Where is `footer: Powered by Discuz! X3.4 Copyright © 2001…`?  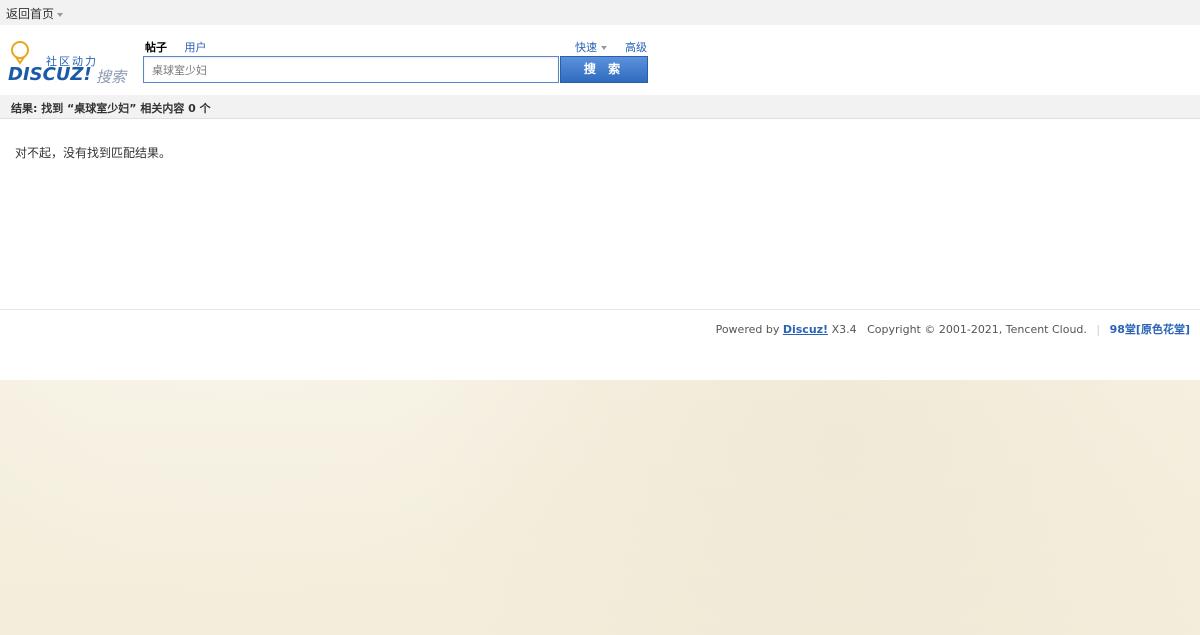
footer: Powered by Discuz! X3.4 Copyright © 2001… is located at coordinates (953, 329).